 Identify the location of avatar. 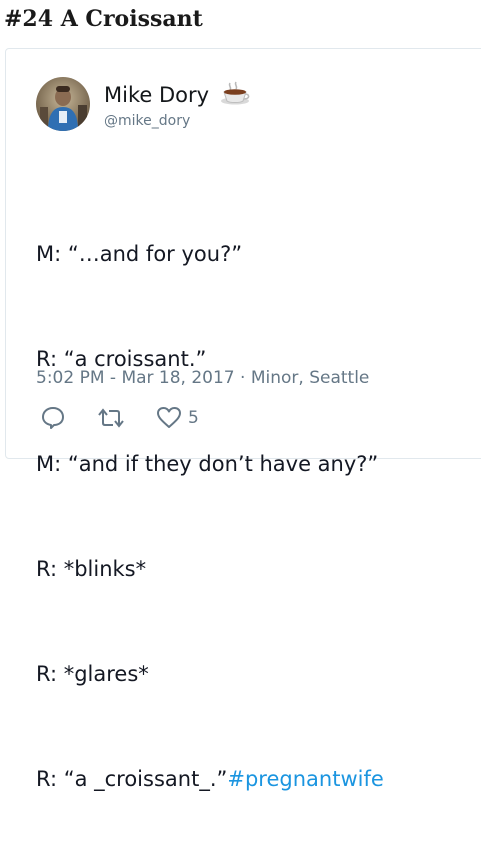
(63, 104).